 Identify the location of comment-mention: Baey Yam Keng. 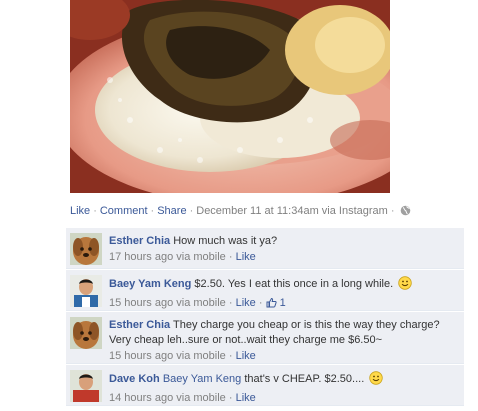
(202, 379).